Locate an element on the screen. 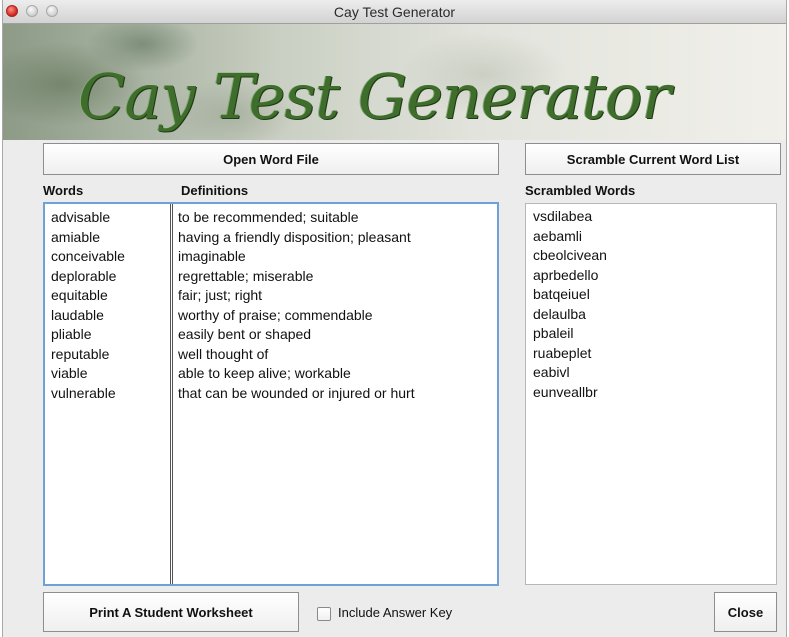 The width and height of the screenshot is (789, 637). definition-item: imaginable is located at coordinates (296, 257).